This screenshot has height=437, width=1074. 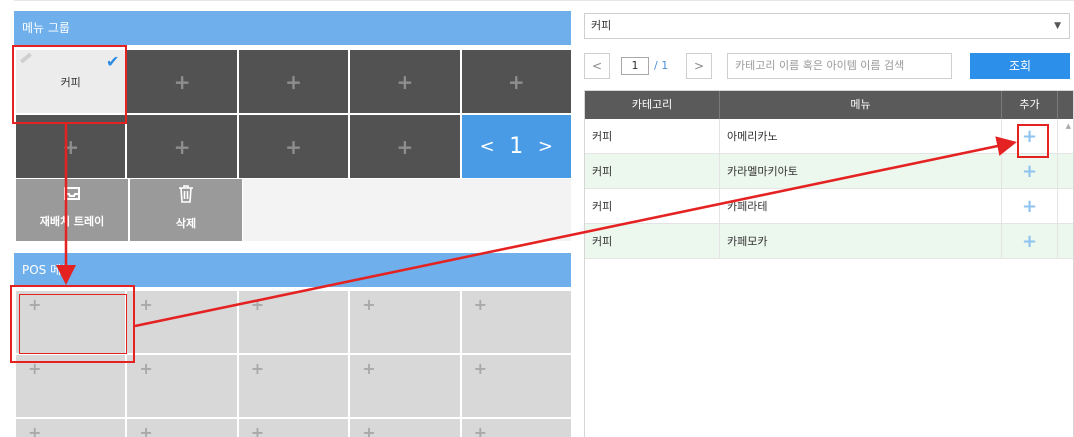 I want to click on category-select: 커피 ▼, so click(x=827, y=26).